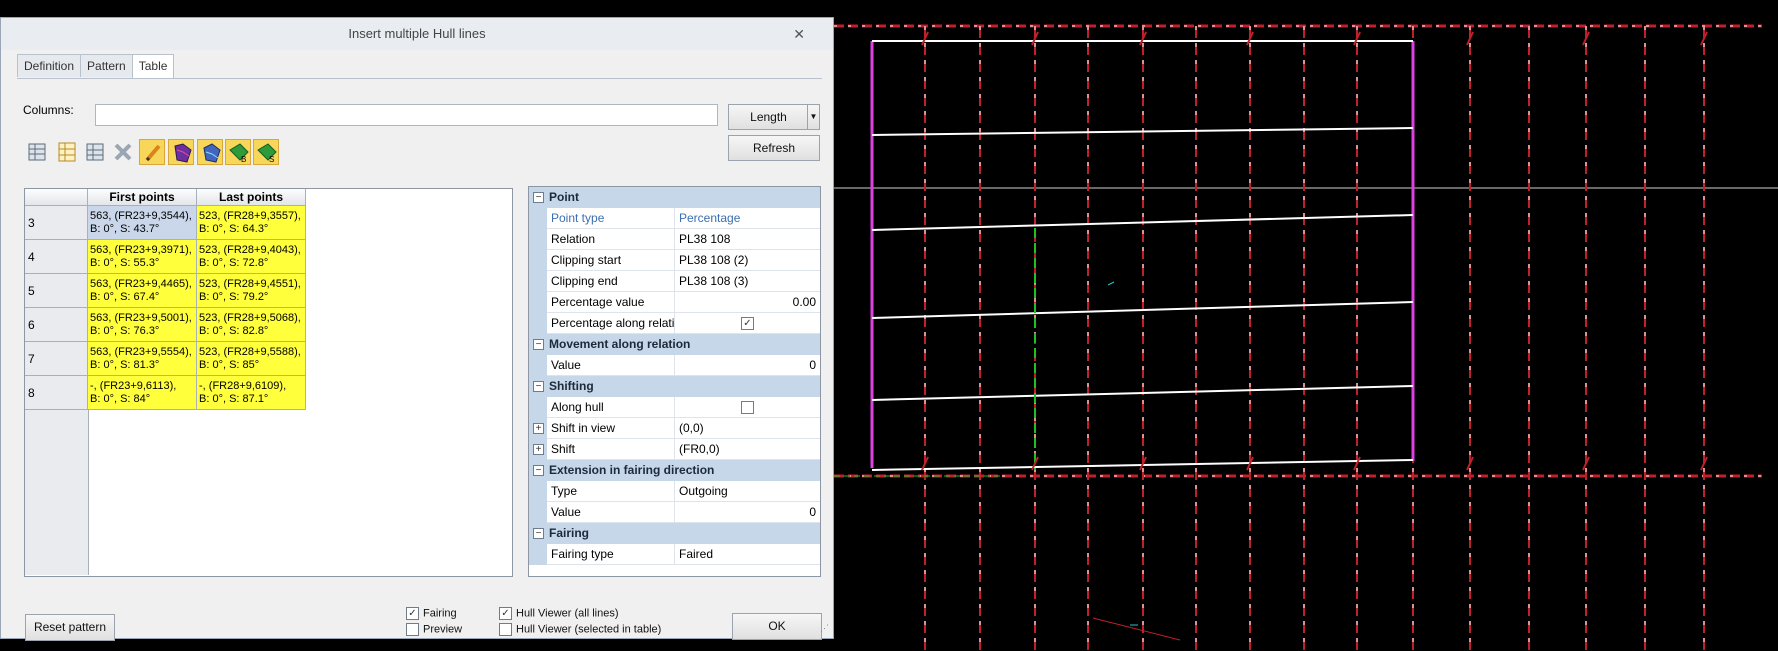 The width and height of the screenshot is (1778, 651). I want to click on row-number: 5, so click(56, 291).